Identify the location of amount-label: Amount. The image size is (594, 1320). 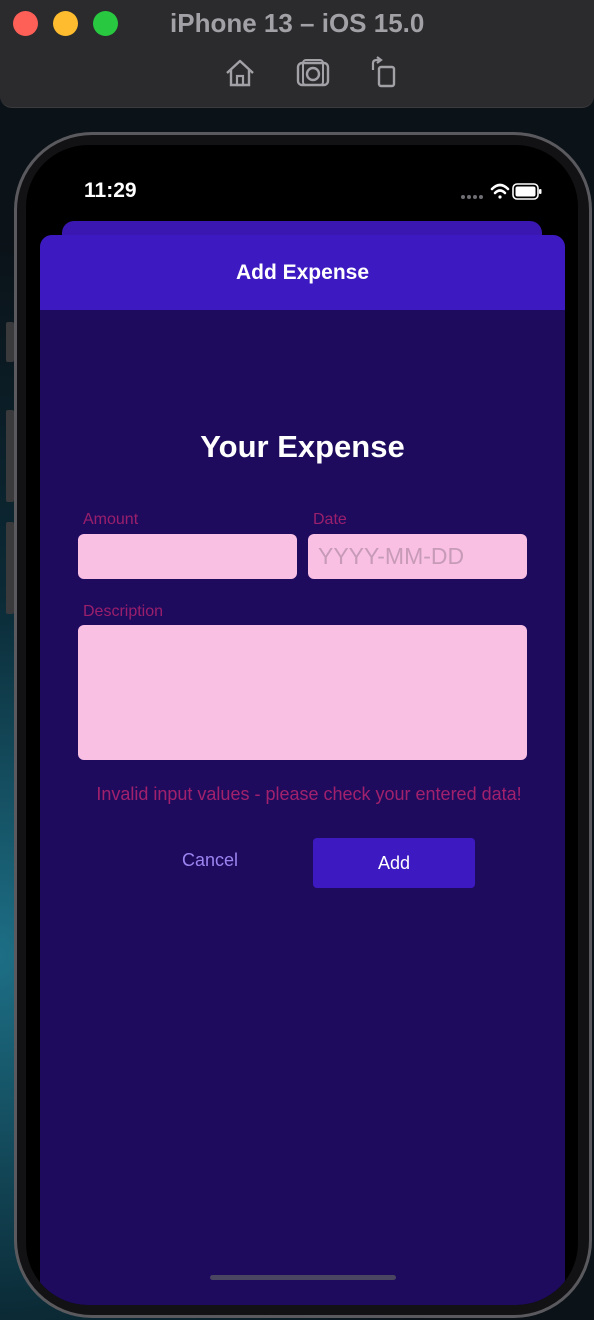
(111, 519).